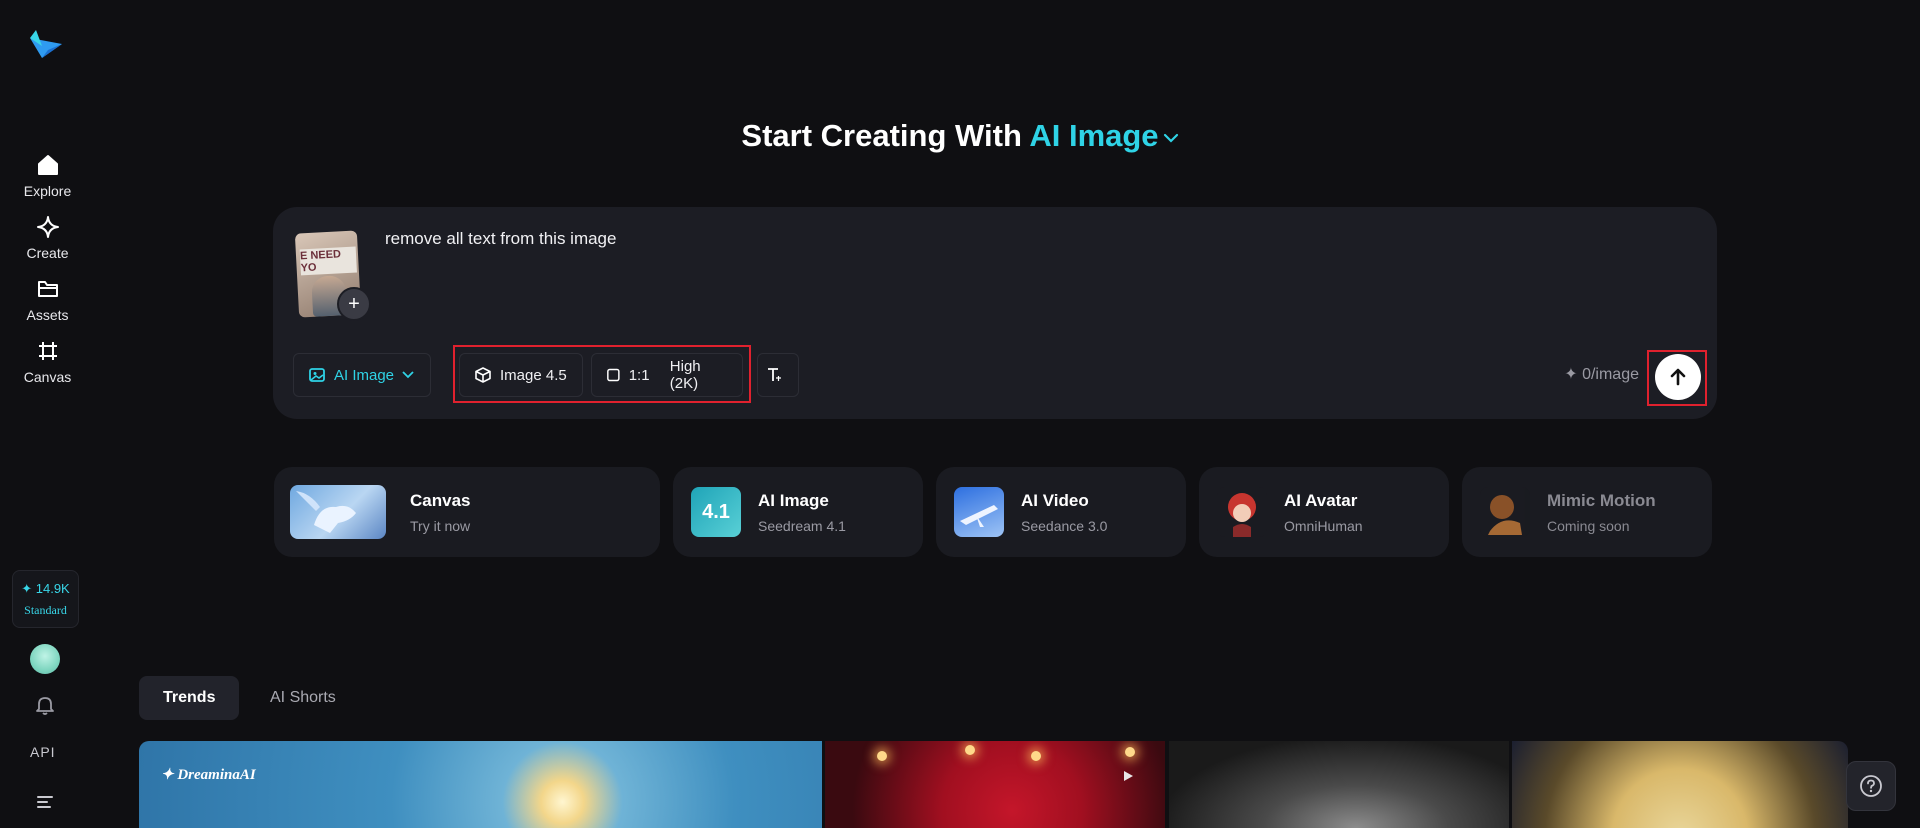 The image size is (1920, 828). I want to click on model-selector: Image 4.5, so click(521, 375).